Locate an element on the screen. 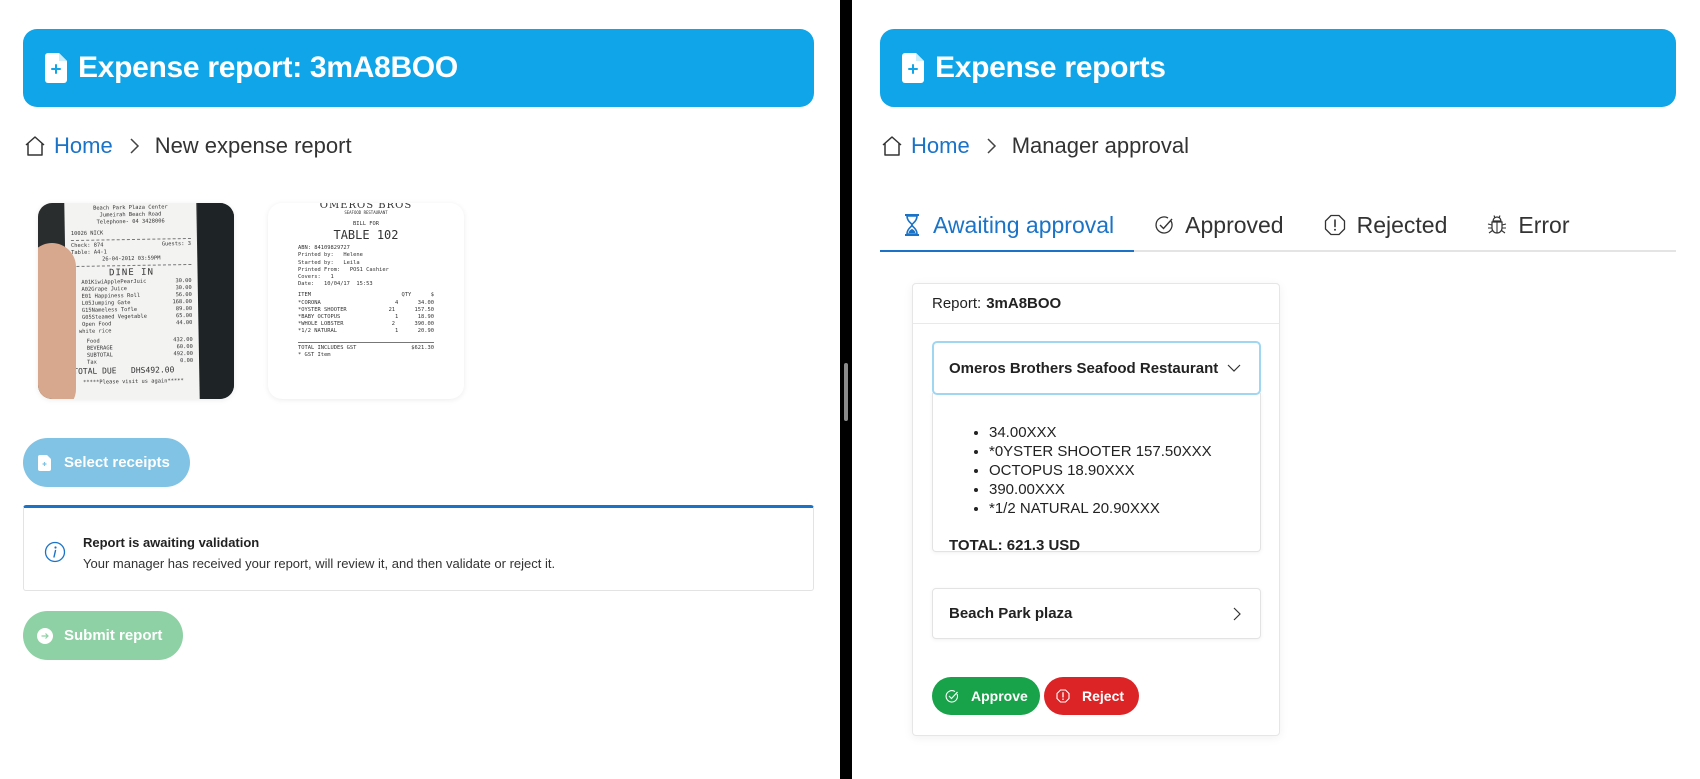  page-header: Expense reports is located at coordinates (1278, 68).